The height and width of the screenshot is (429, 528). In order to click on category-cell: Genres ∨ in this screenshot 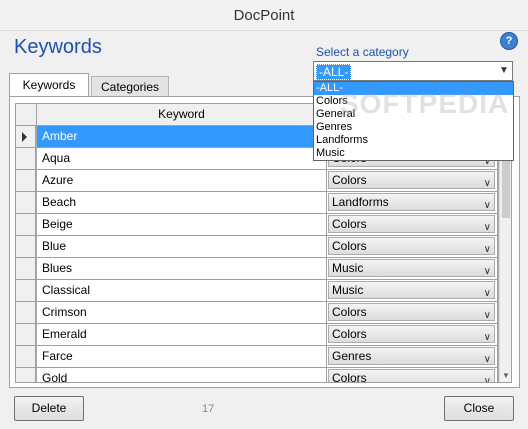, I will do `click(412, 357)`.